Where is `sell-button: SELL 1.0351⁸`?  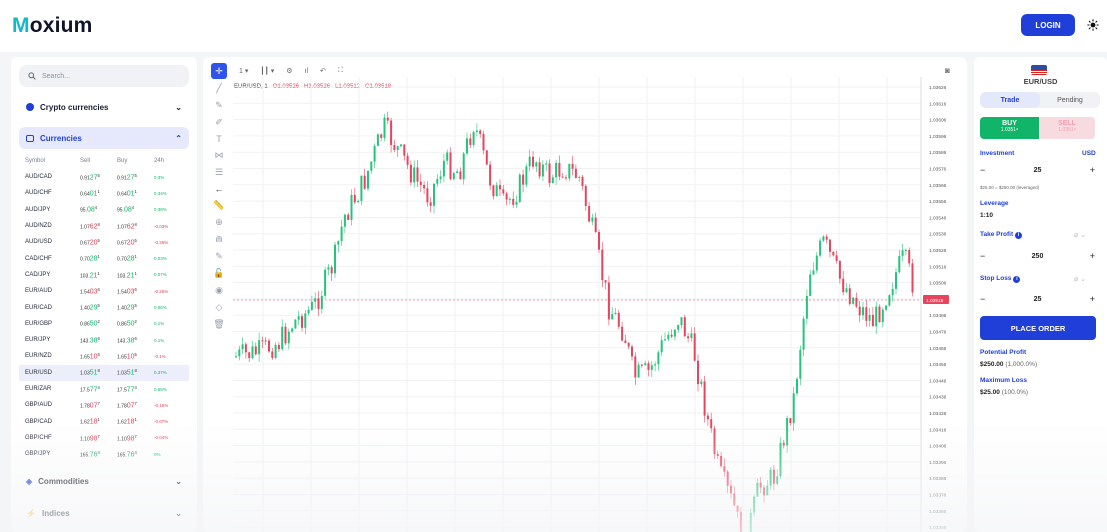 sell-button: SELL 1.0351⁸ is located at coordinates (1067, 128).